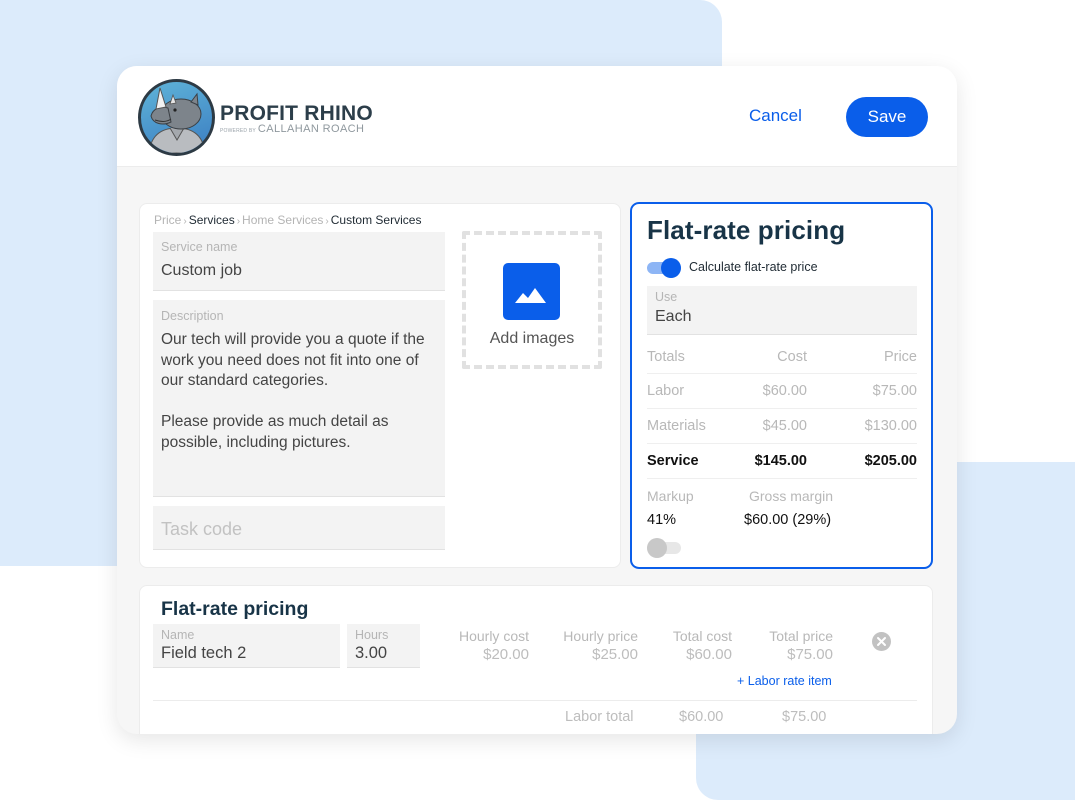  I want to click on secondary-toggle, so click(664, 548).